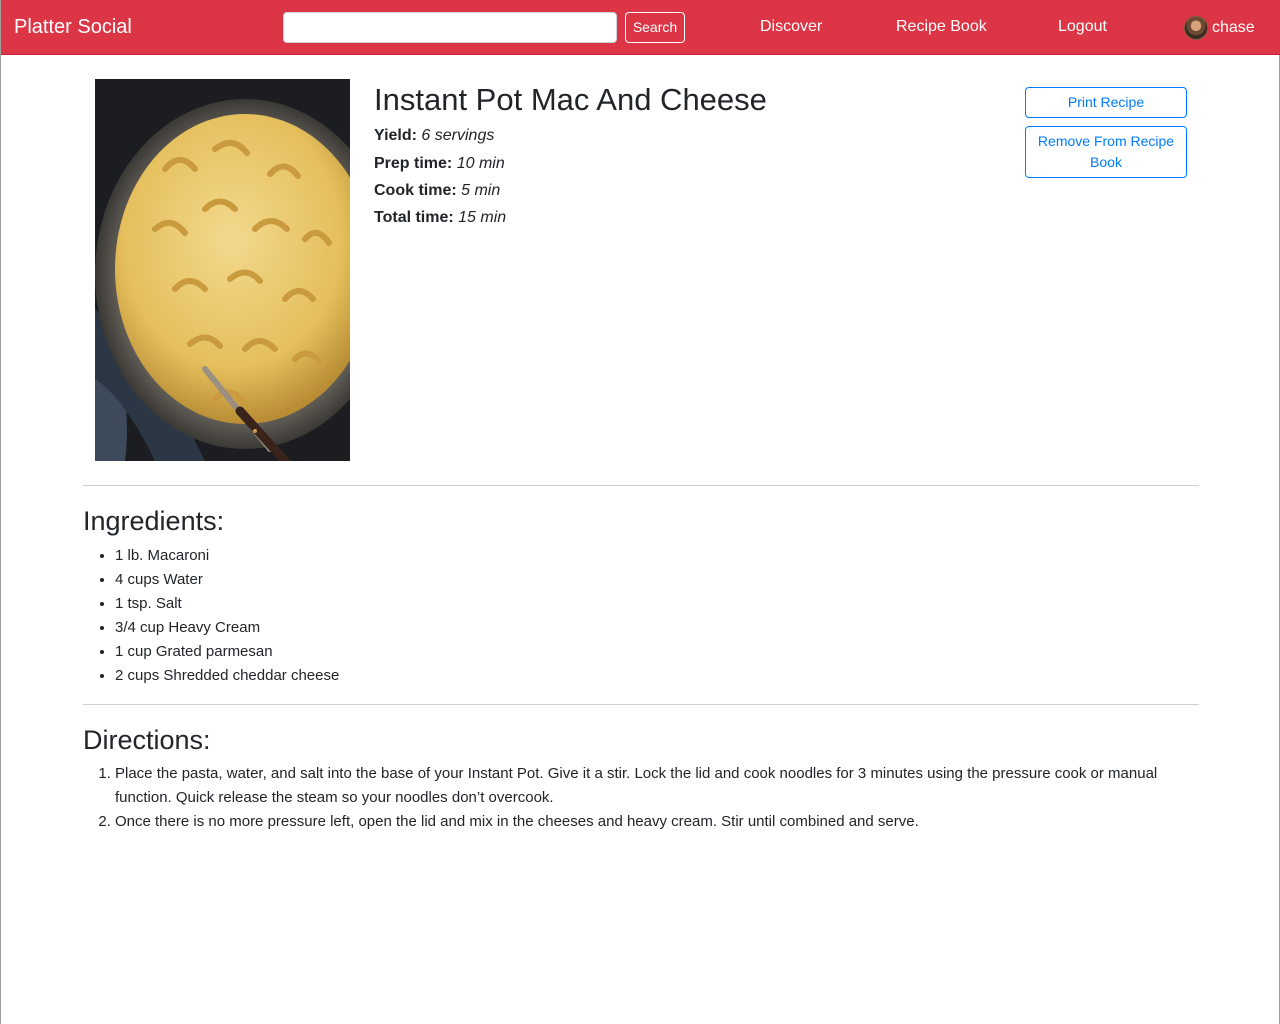  I want to click on brand-logo: Platter Social, so click(73, 27).